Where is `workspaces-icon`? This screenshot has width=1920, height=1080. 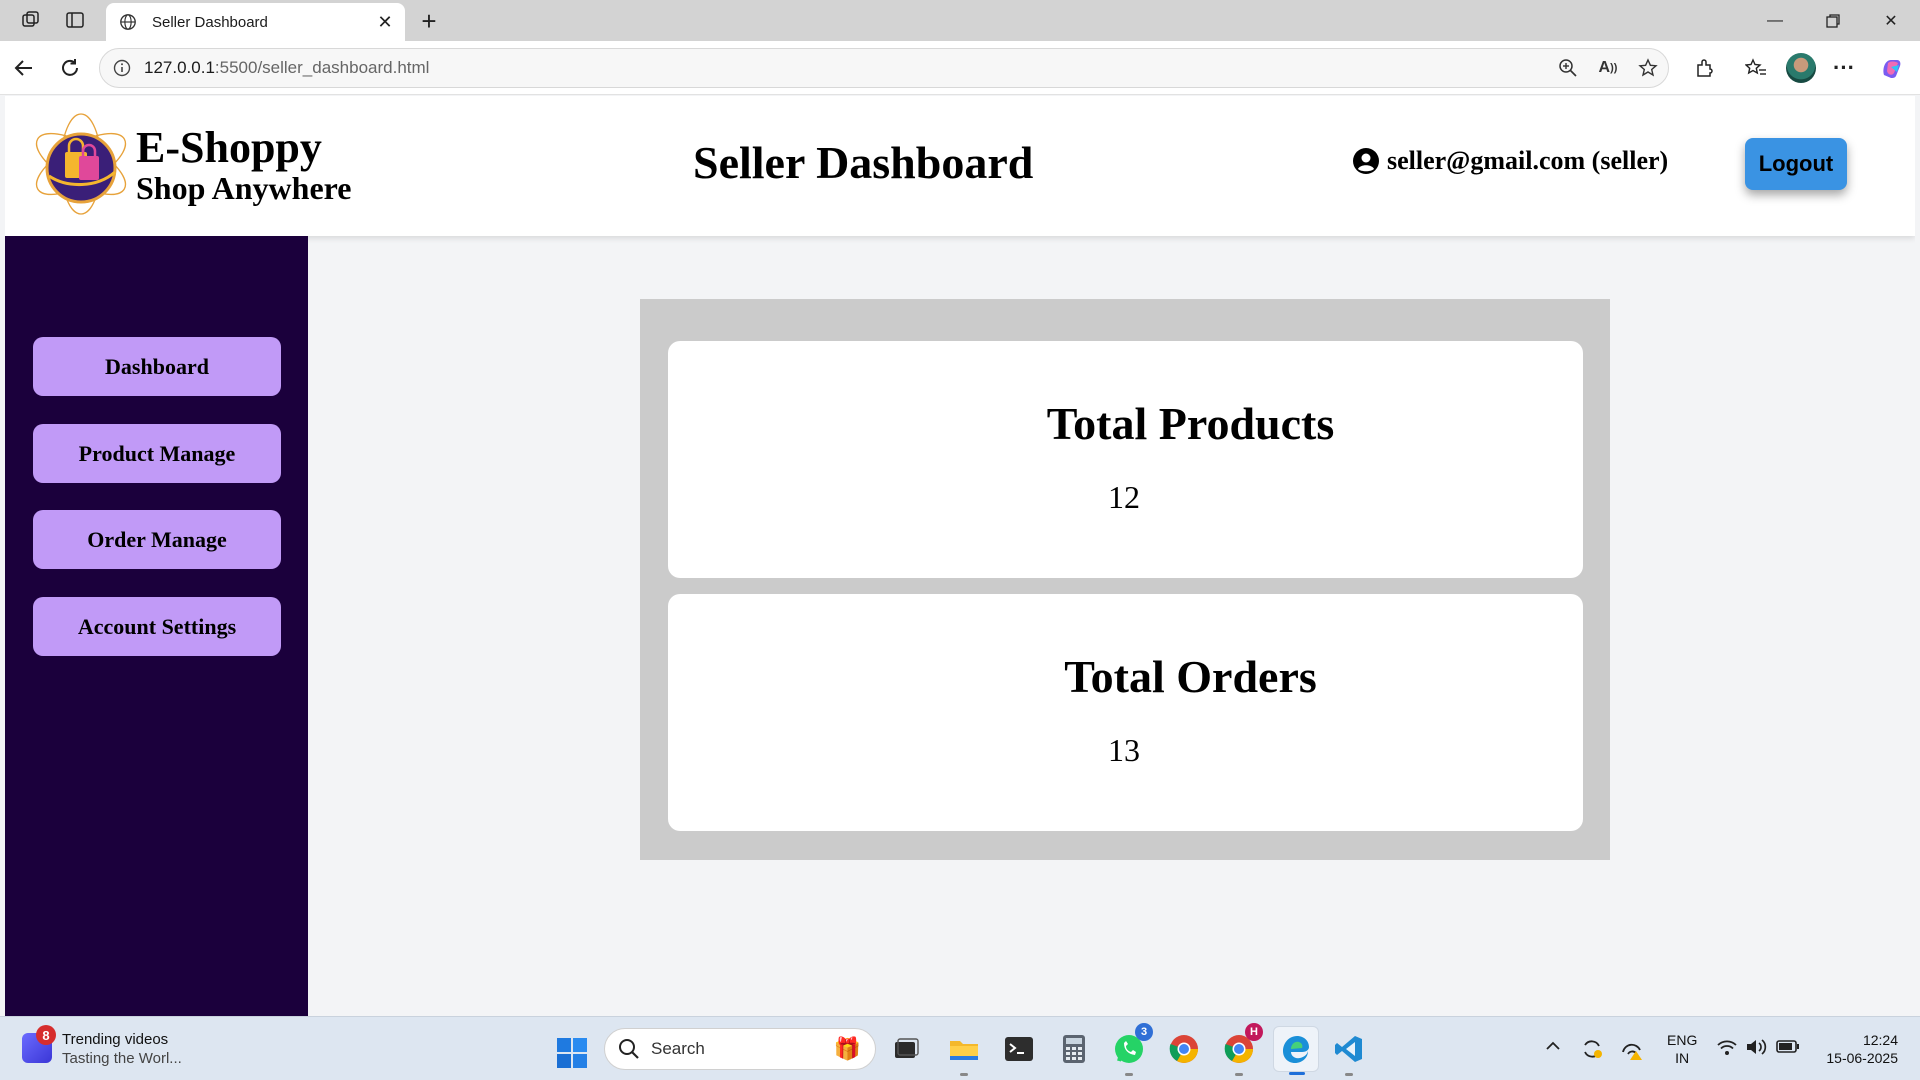
workspaces-icon is located at coordinates (31, 20).